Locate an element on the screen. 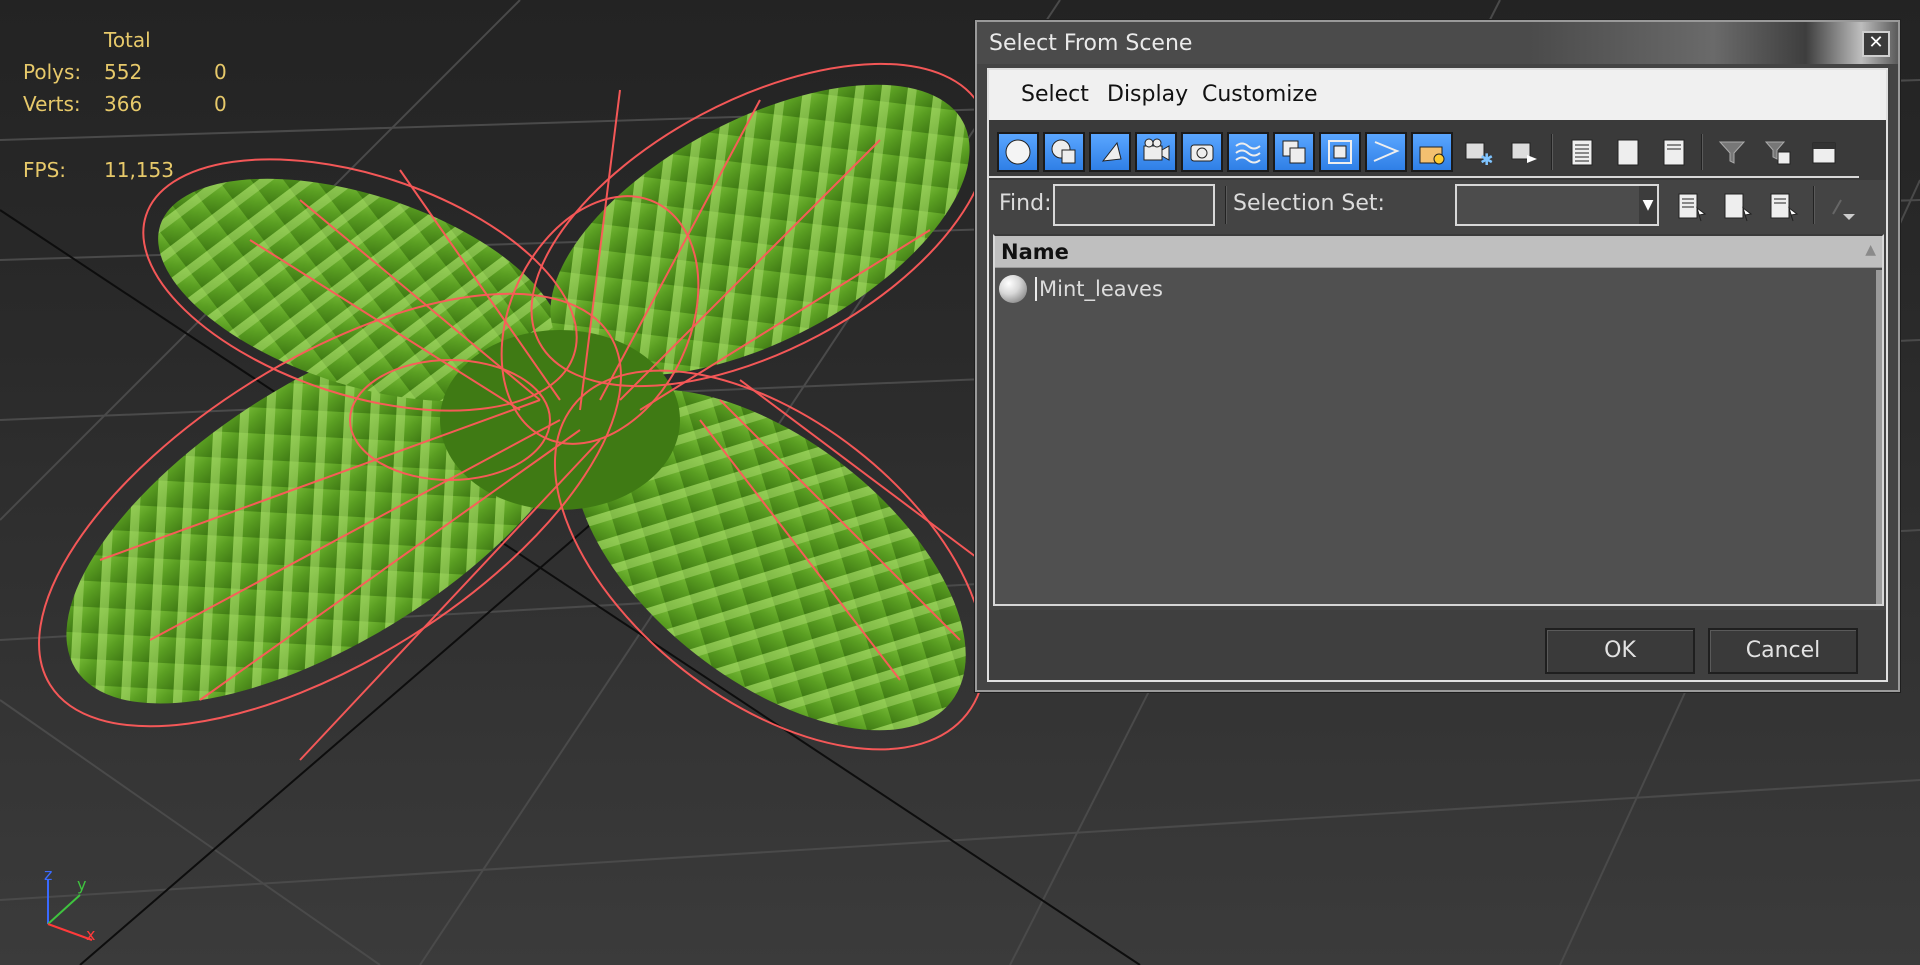 This screenshot has height=965, width=1920. chevron-down-icon: ▼ is located at coordinates (1648, 205).